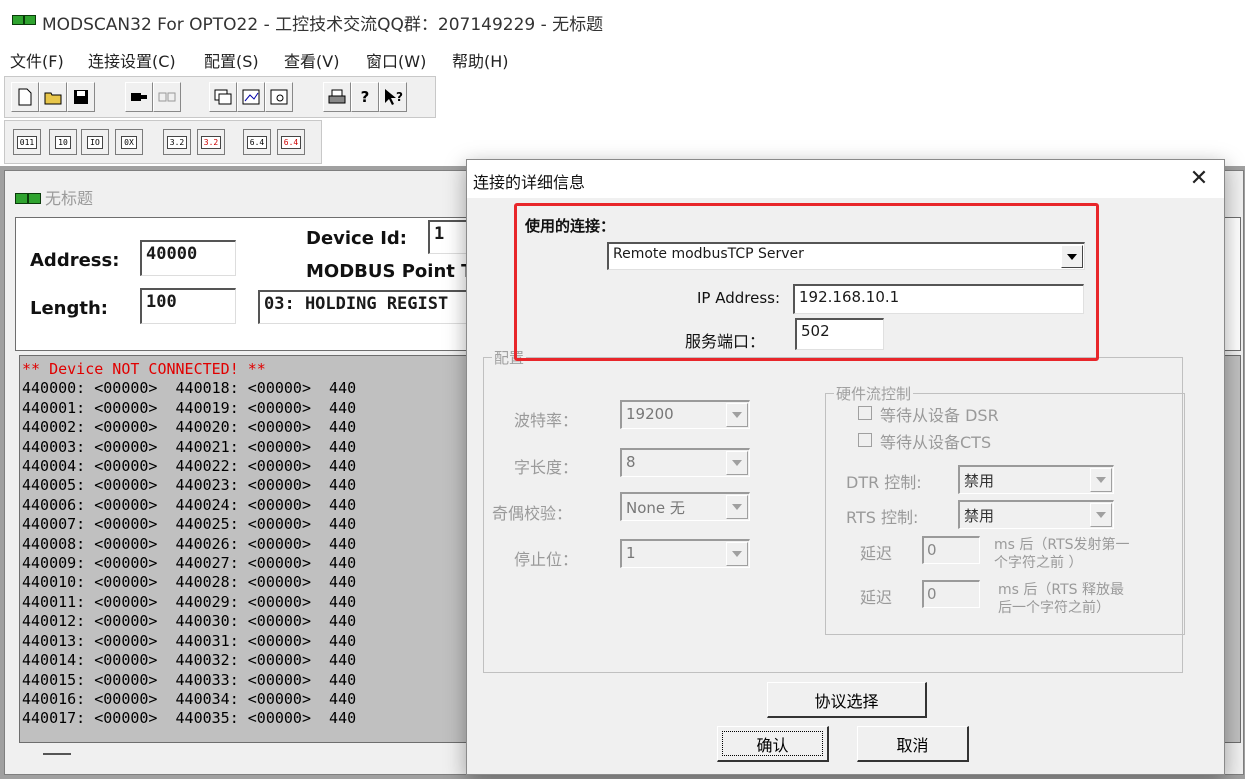  I want to click on delay-2-input: 0, so click(951, 594).